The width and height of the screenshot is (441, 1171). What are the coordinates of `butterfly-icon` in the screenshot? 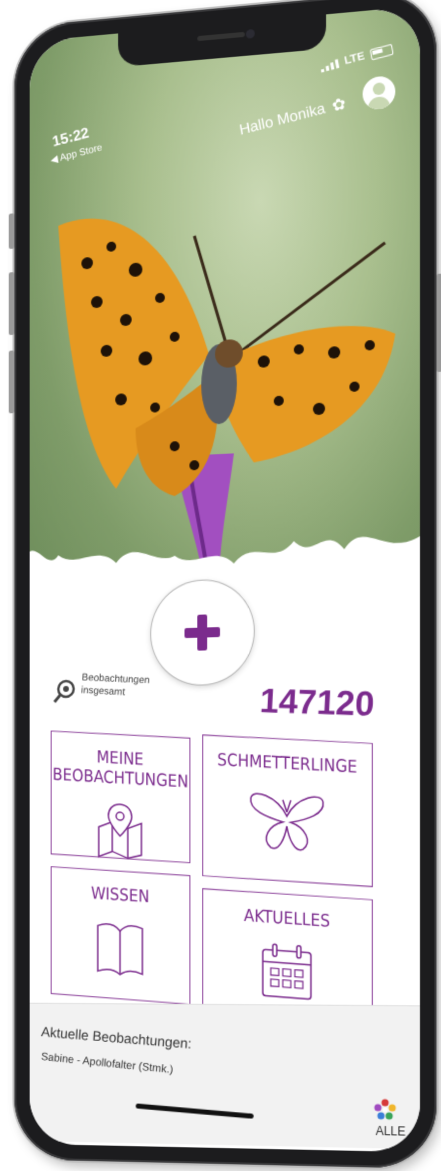 It's located at (287, 821).